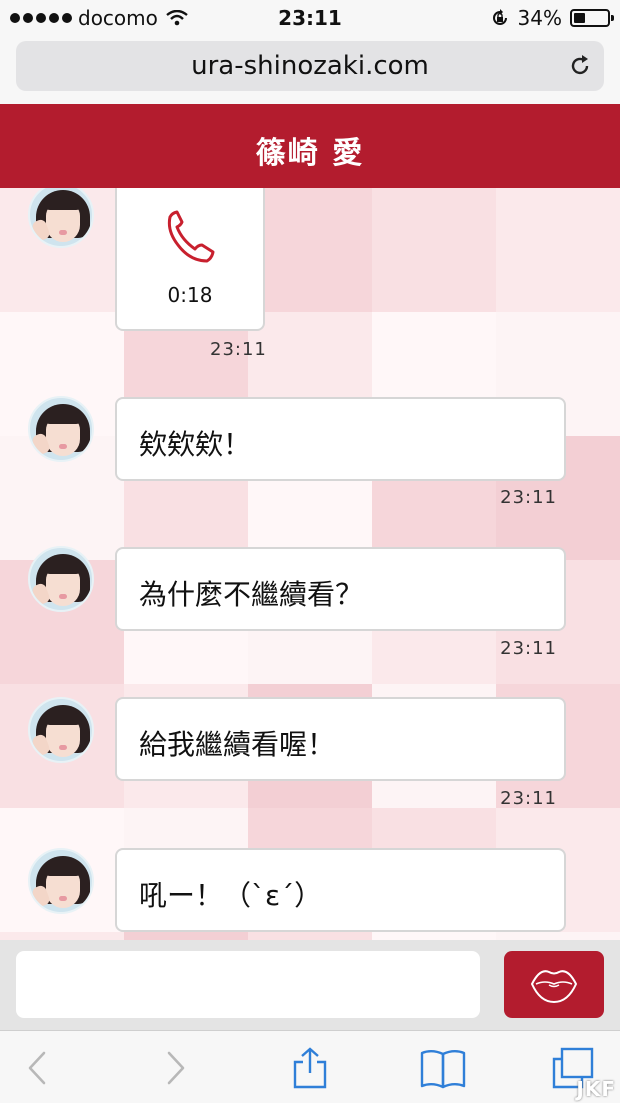 The height and width of the screenshot is (1103, 620). I want to click on address-bar: ura-shinozaki.com, so click(310, 66).